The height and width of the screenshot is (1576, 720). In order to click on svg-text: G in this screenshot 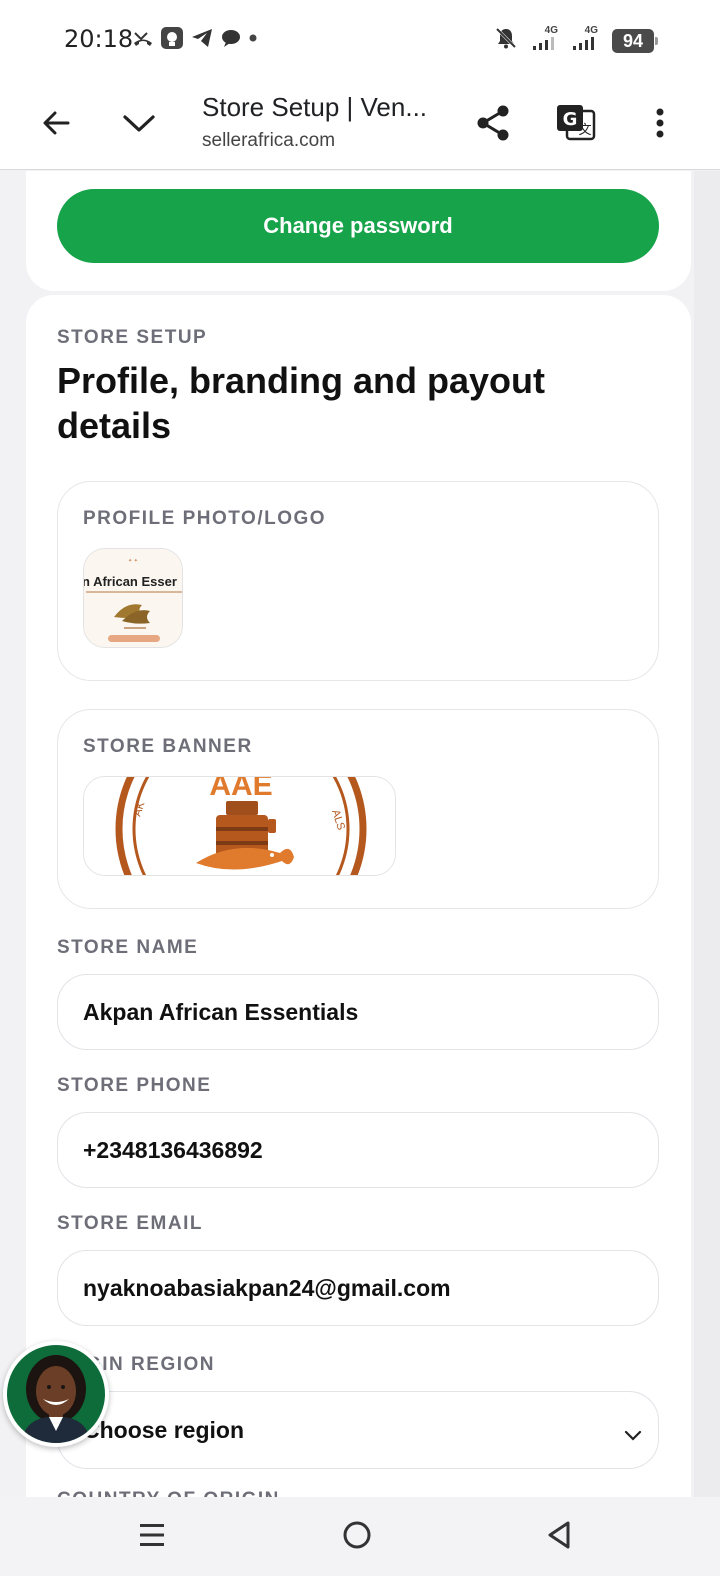, I will do `click(570, 119)`.